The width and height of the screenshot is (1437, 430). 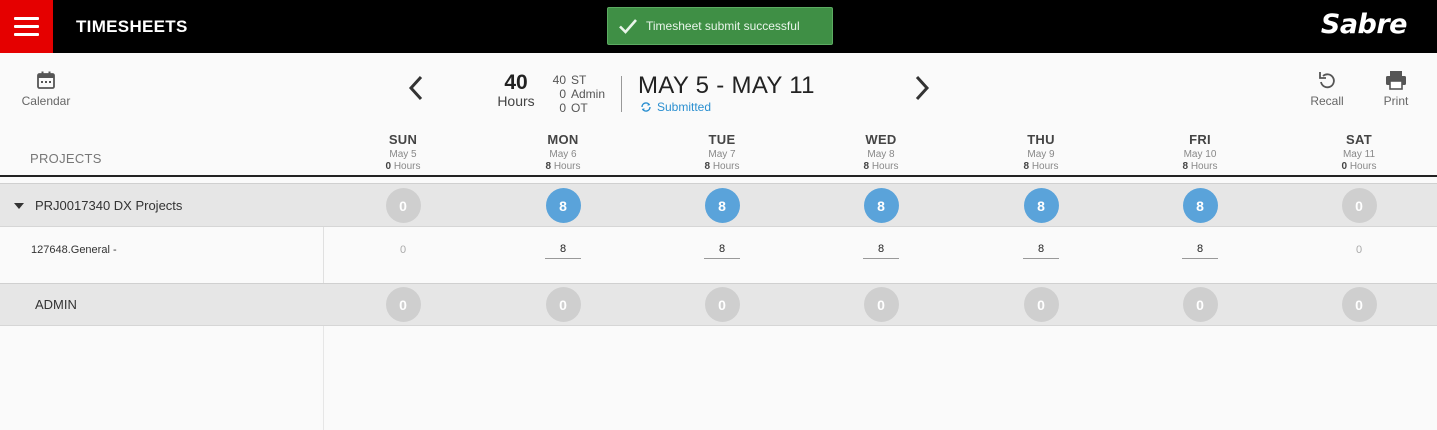 I want to click on print-icon, so click(x=1396, y=80).